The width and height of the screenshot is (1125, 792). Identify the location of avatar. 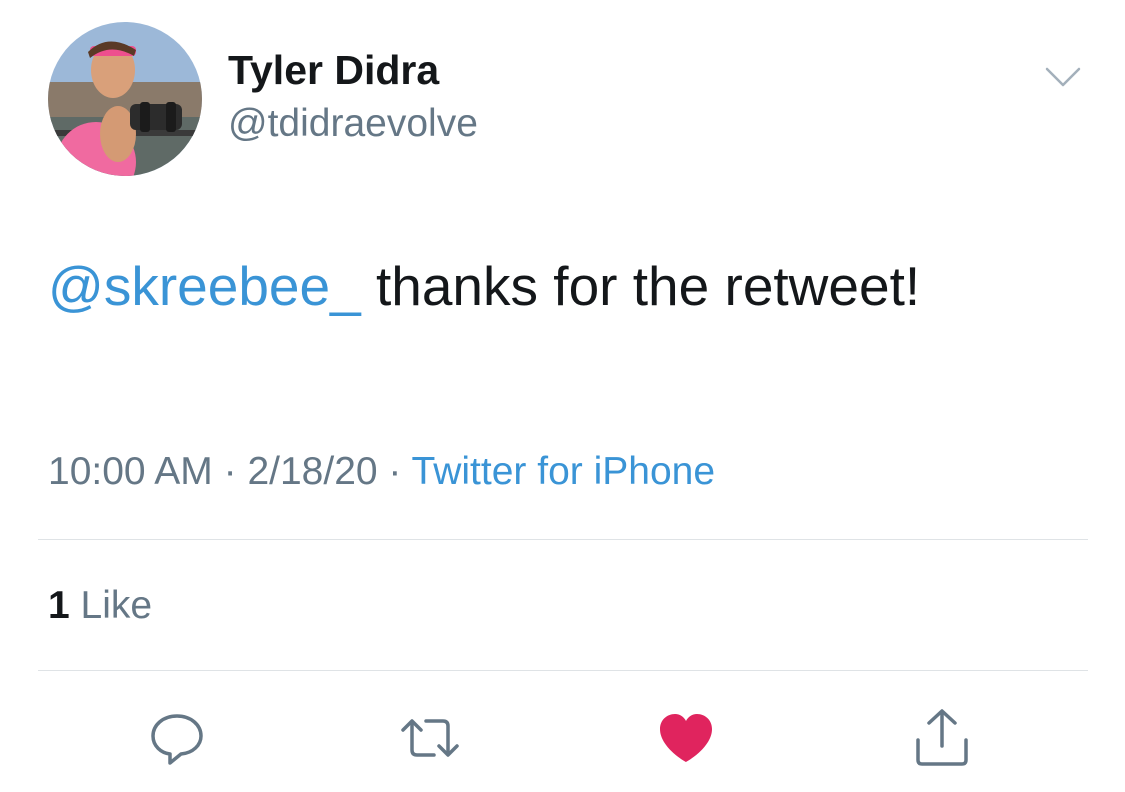
(125, 99).